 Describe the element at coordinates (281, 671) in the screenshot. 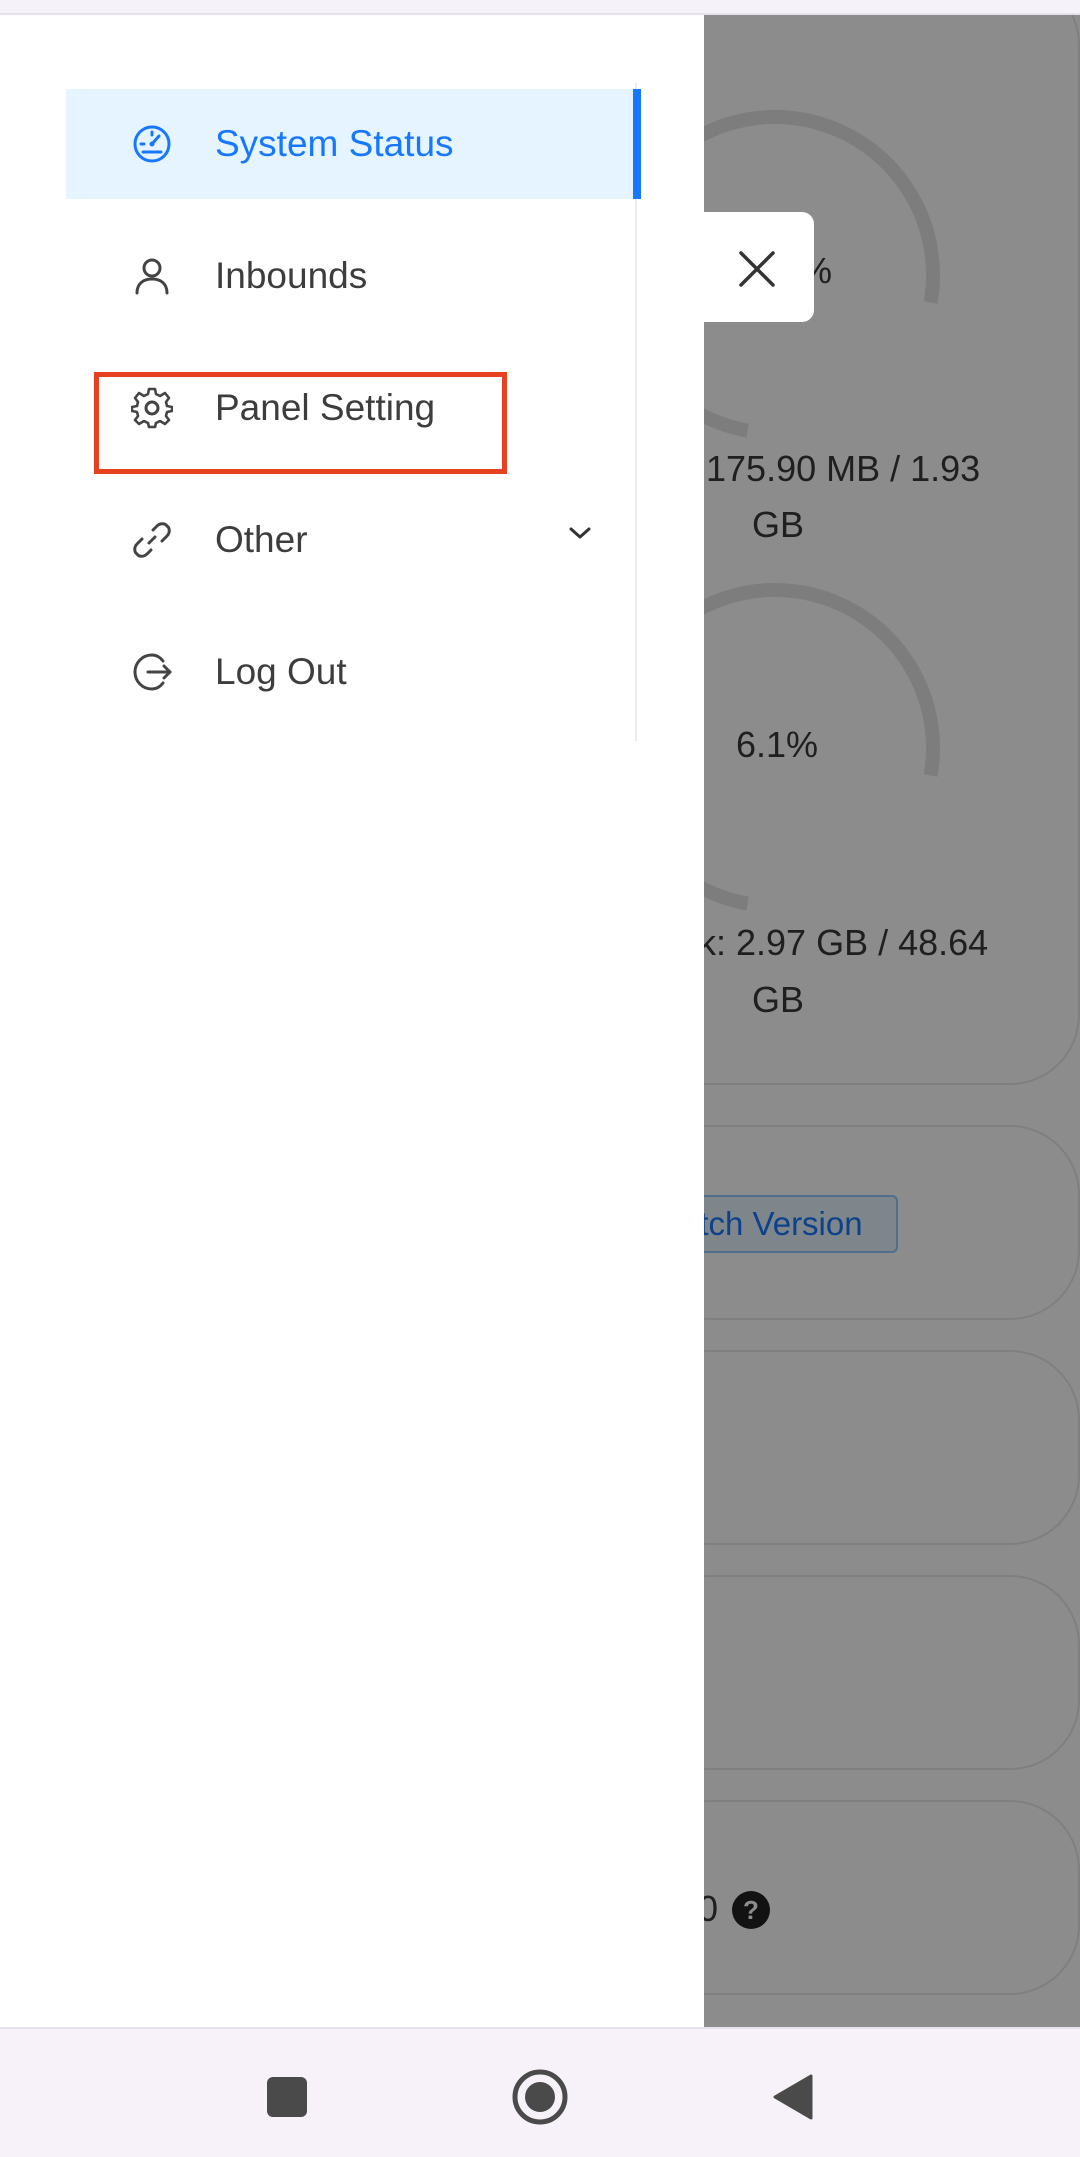

I see `menu-item-label: Log Out` at that location.